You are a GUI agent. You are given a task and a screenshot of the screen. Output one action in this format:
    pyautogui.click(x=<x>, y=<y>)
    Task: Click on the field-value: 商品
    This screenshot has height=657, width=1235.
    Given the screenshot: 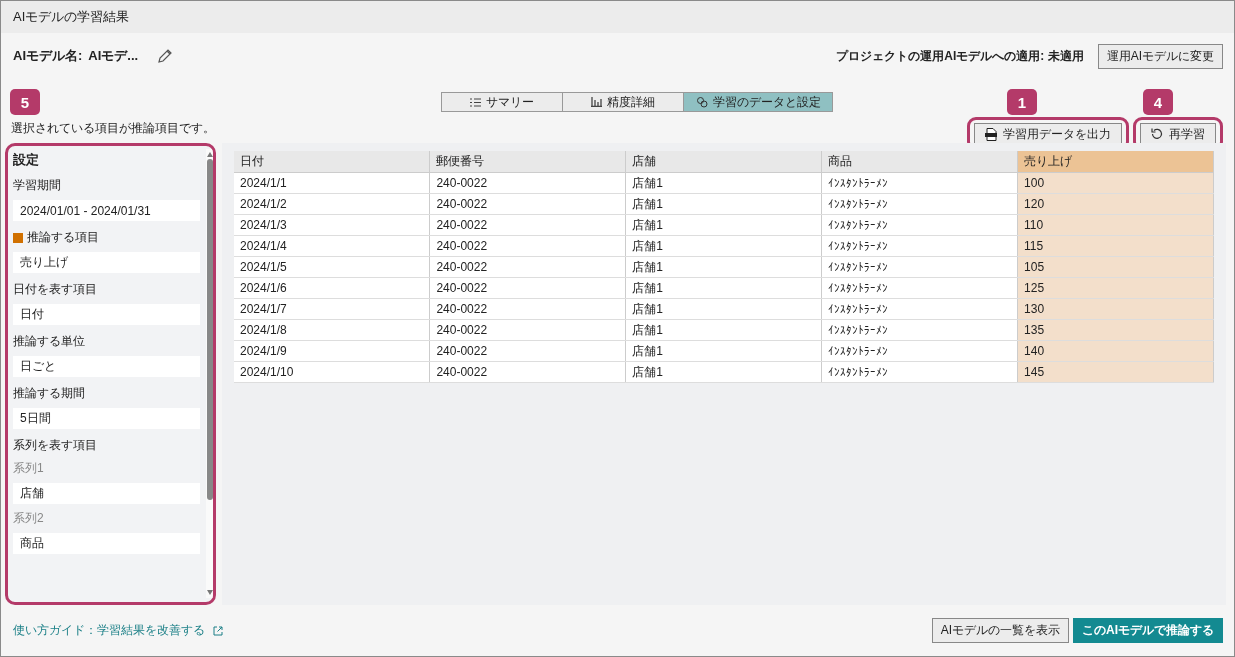 What is the action you would take?
    pyautogui.click(x=106, y=543)
    